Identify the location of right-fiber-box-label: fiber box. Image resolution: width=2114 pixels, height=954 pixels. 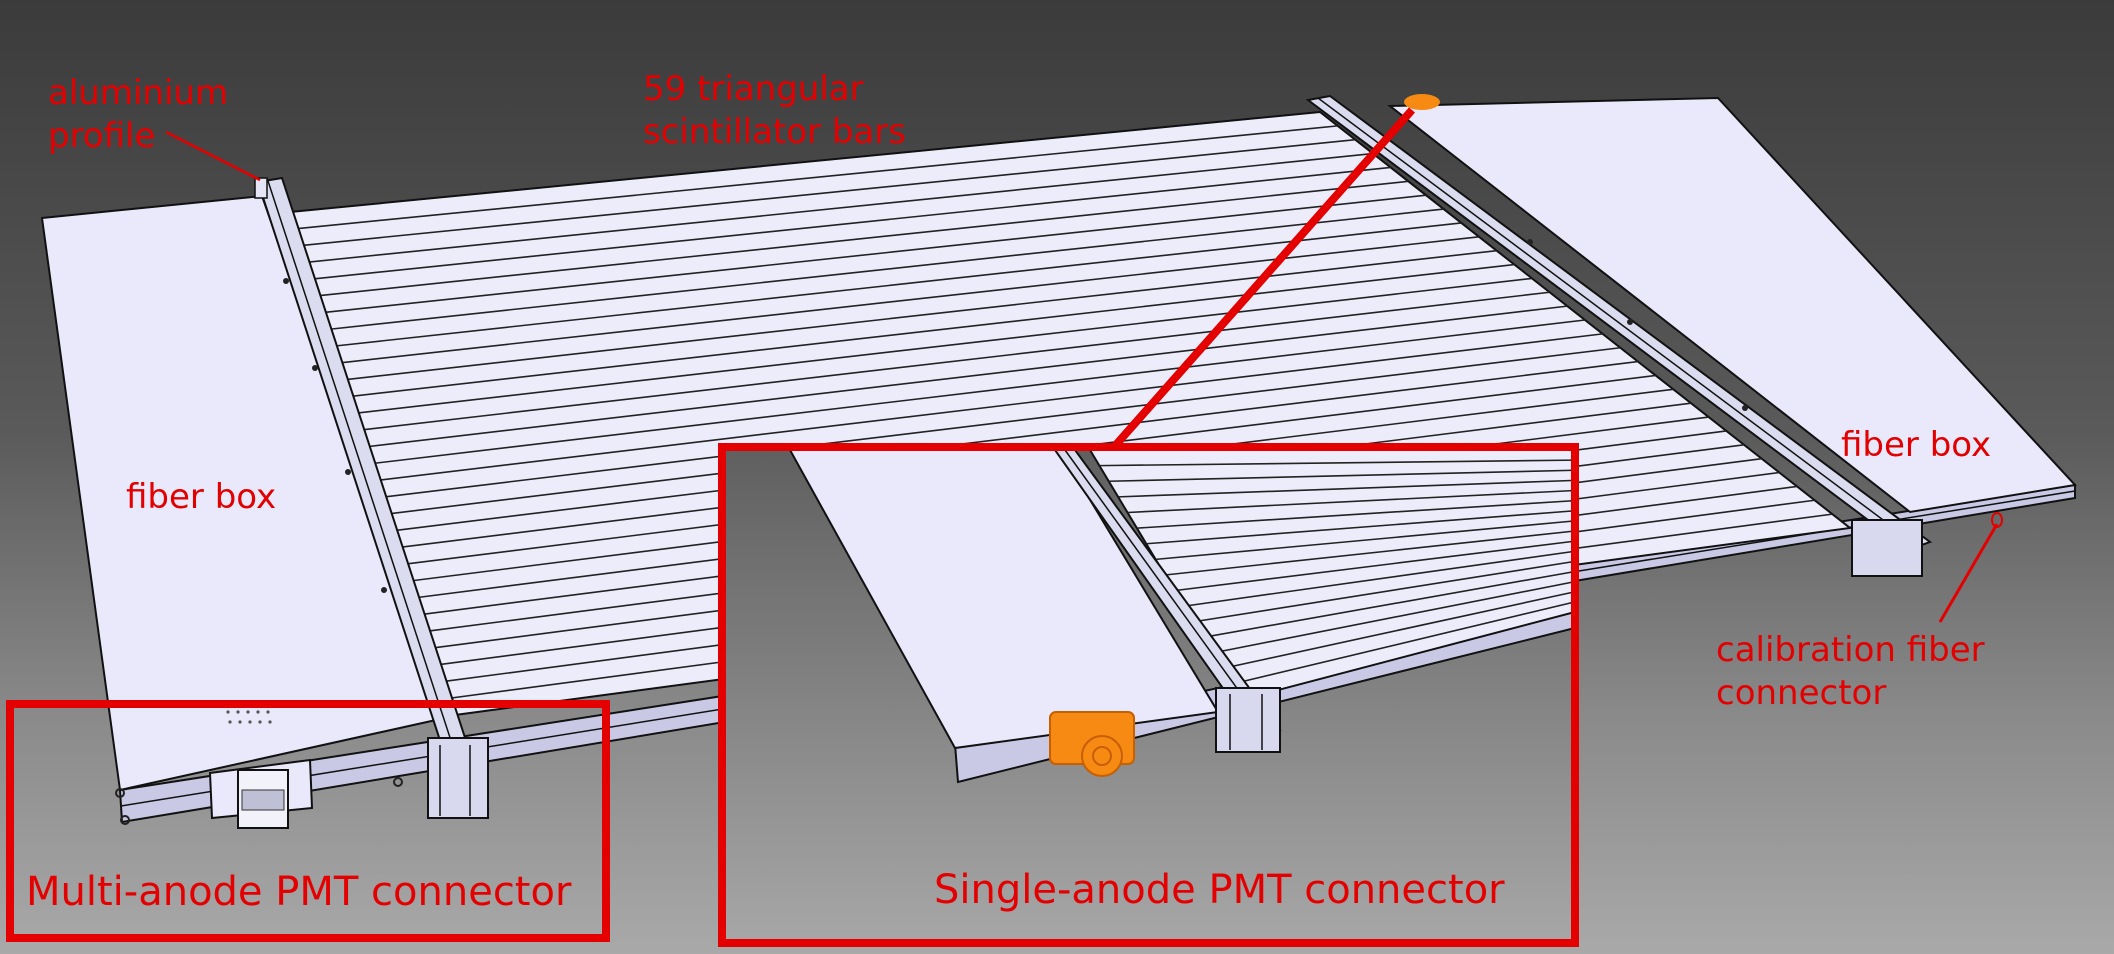
(1916, 445).